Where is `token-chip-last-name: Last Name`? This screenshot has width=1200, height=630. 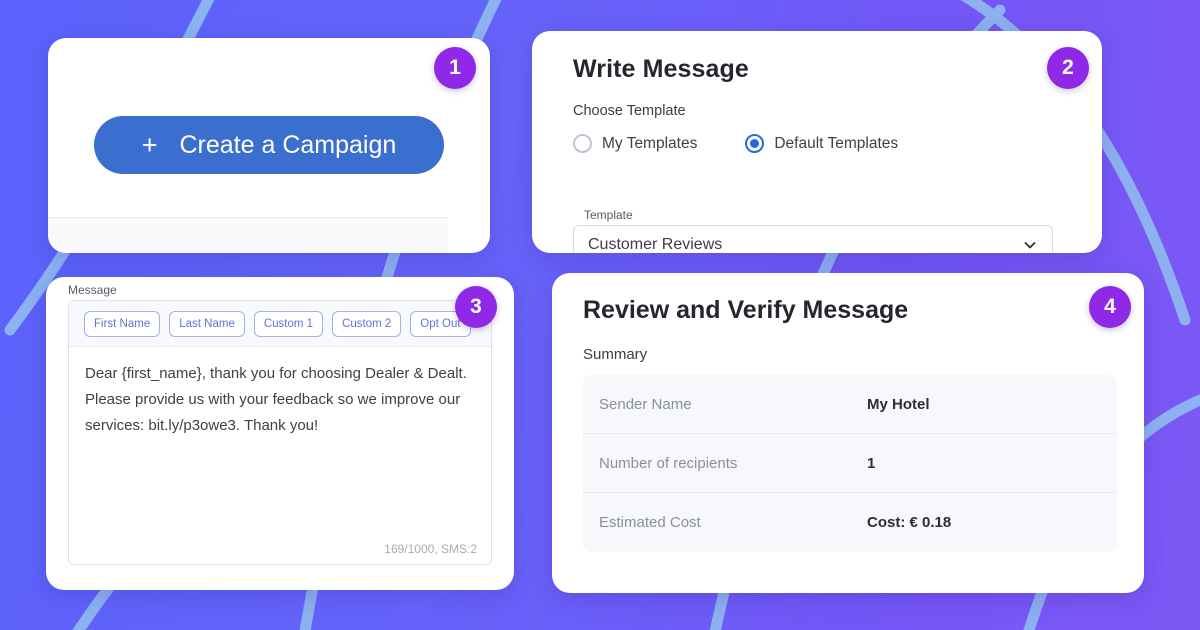 token-chip-last-name: Last Name is located at coordinates (207, 323).